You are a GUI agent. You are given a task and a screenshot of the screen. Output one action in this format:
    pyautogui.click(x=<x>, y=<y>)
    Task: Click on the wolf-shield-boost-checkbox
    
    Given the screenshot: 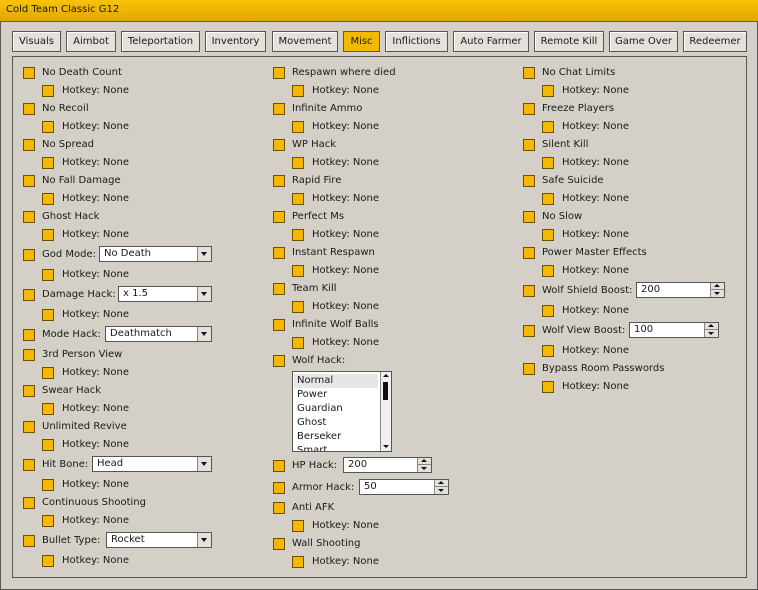 What is the action you would take?
    pyautogui.click(x=529, y=291)
    